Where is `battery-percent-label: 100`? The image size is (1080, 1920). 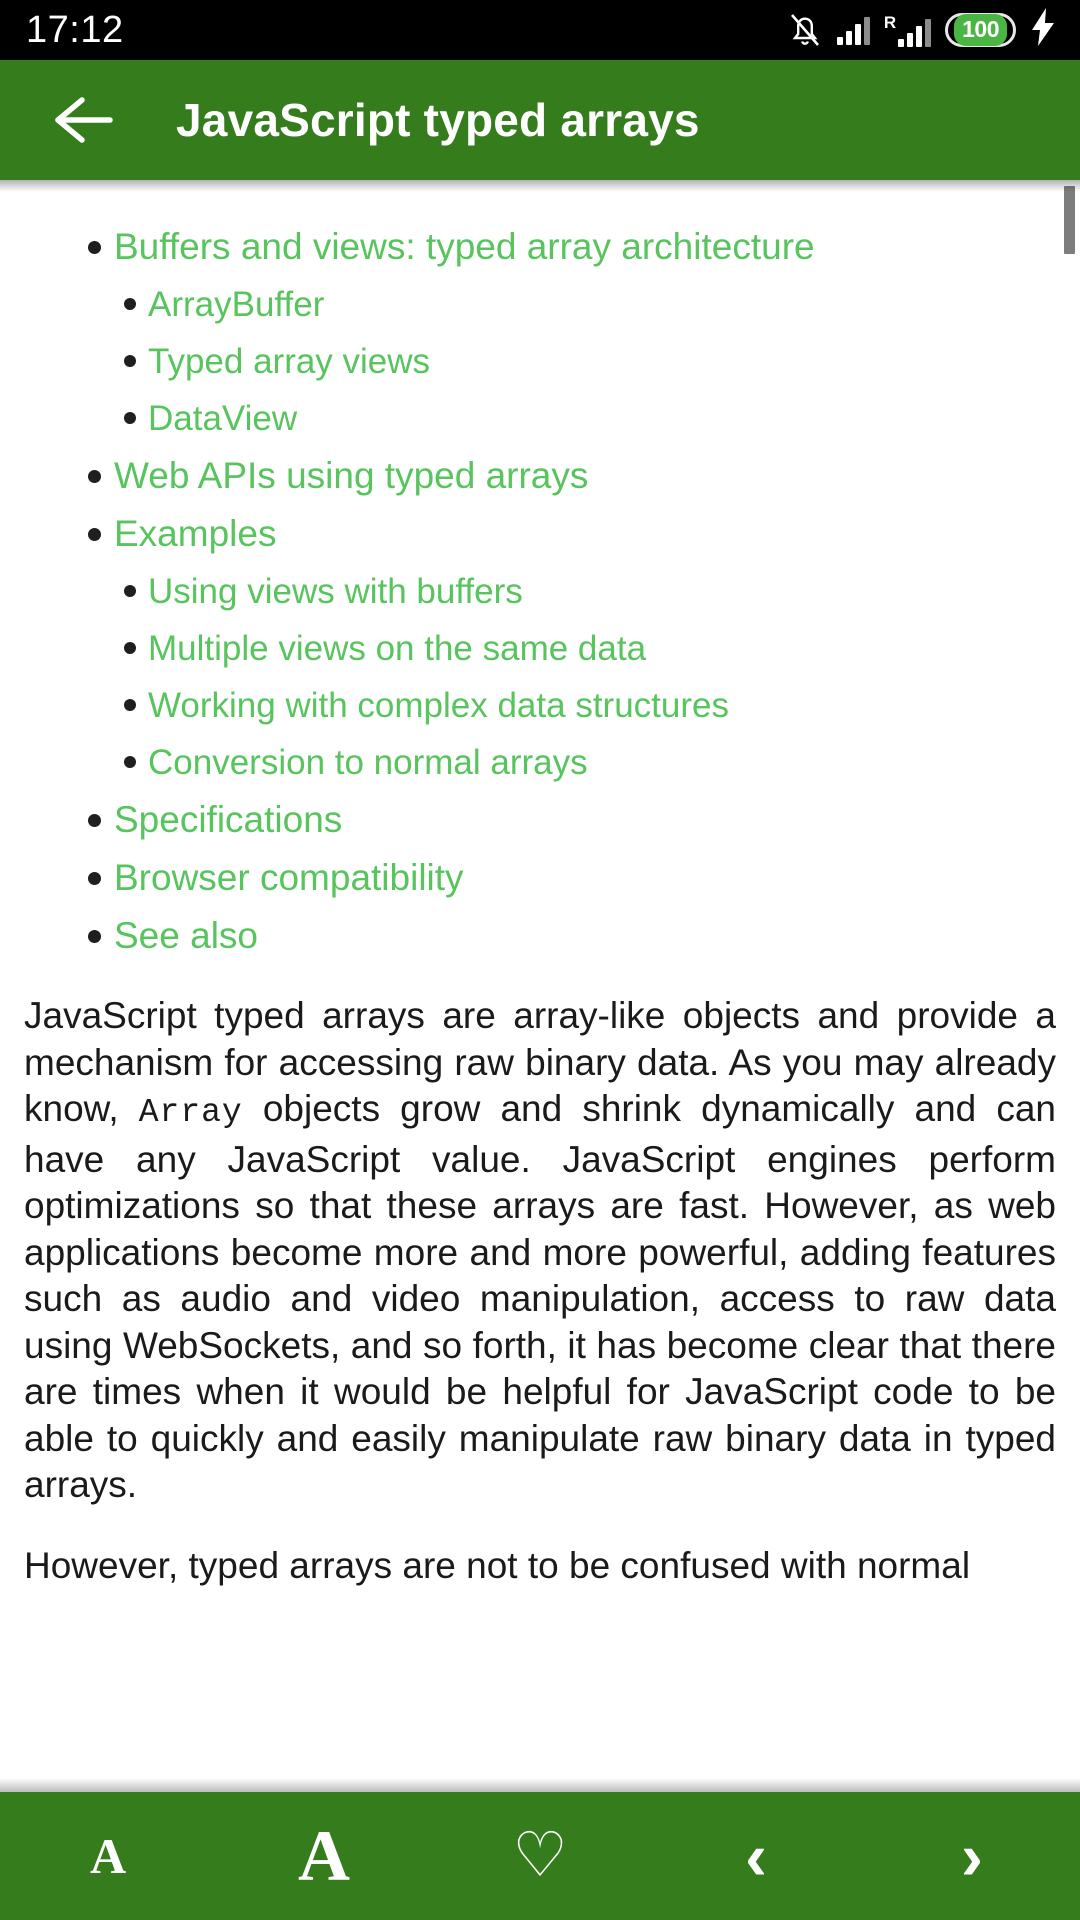
battery-percent-label: 100 is located at coordinates (980, 30).